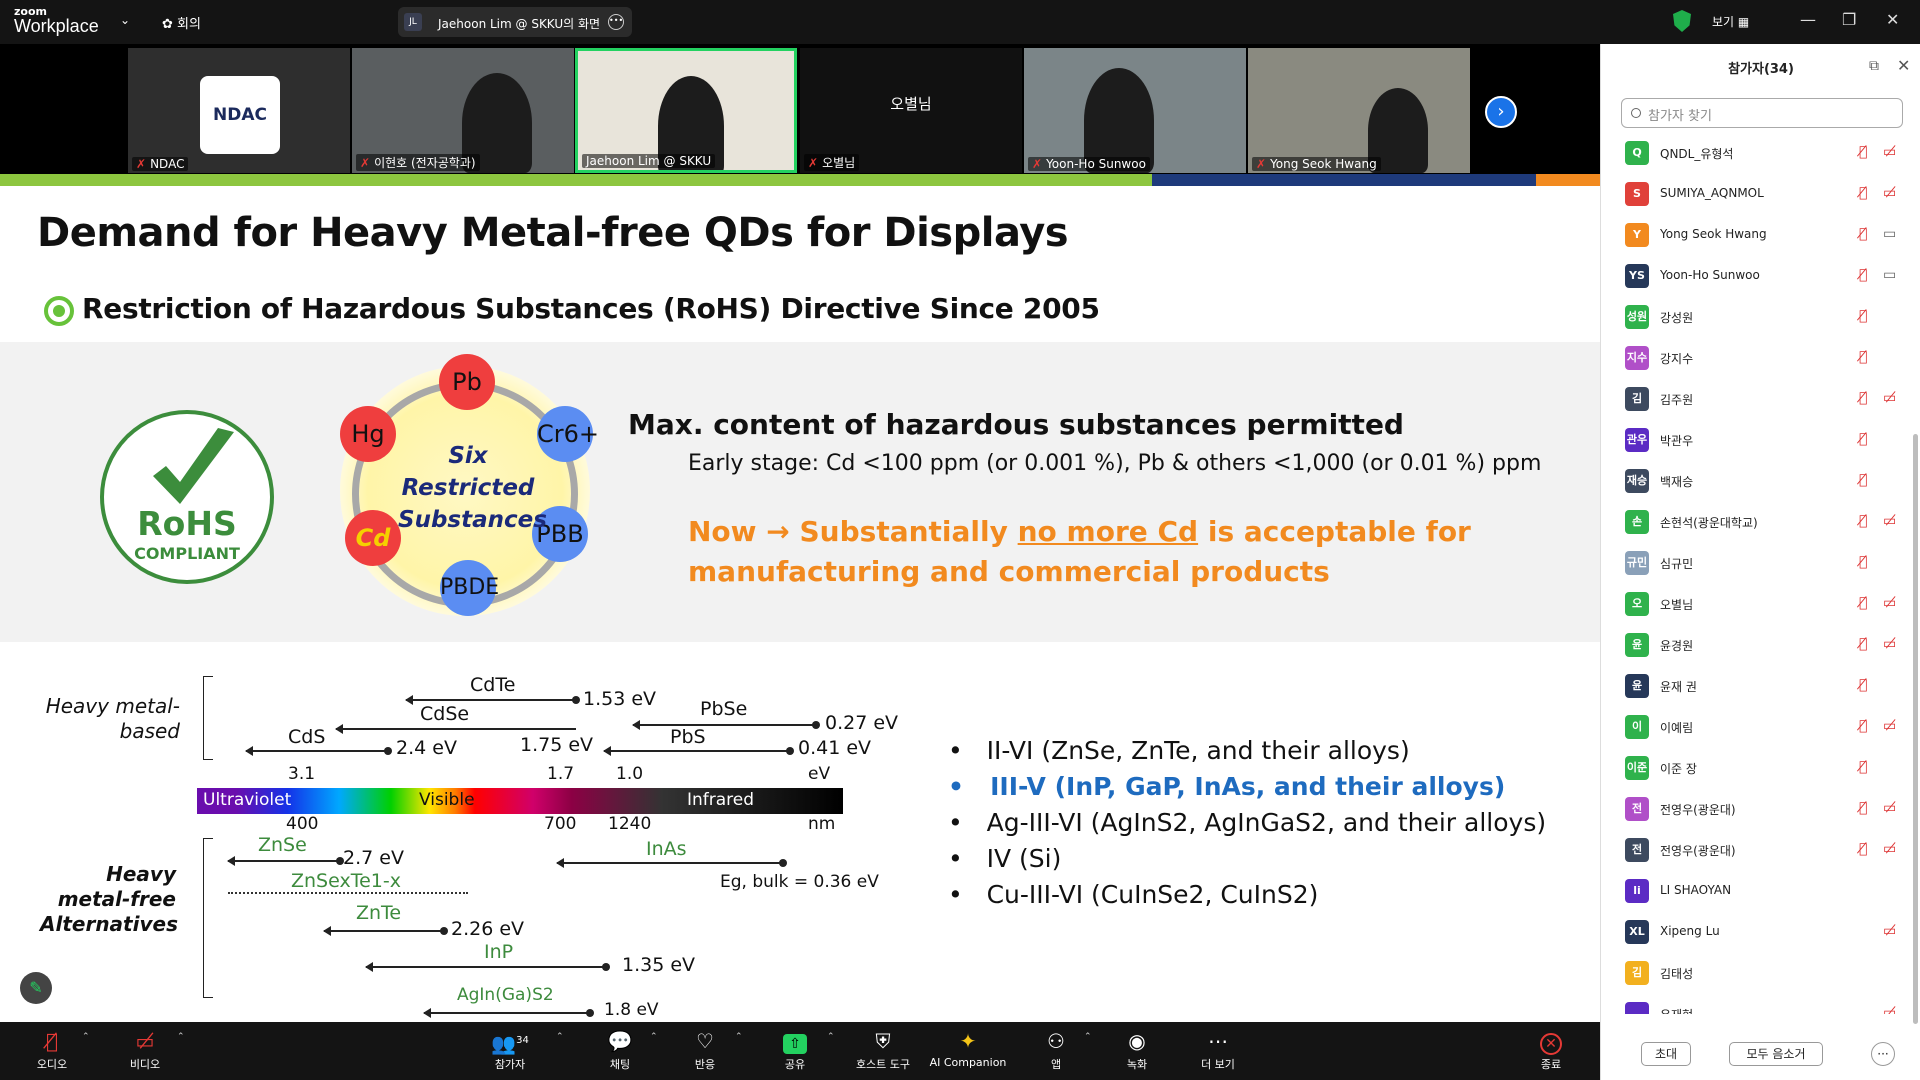  What do you see at coordinates (1682, 21) in the screenshot?
I see `security-shield-icon` at bounding box center [1682, 21].